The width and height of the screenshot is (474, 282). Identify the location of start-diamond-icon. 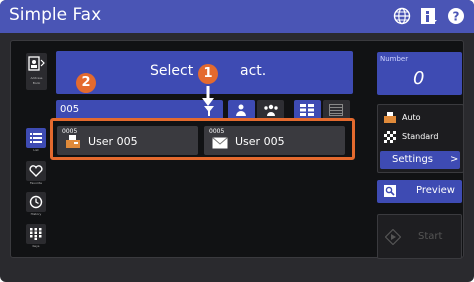
(393, 237).